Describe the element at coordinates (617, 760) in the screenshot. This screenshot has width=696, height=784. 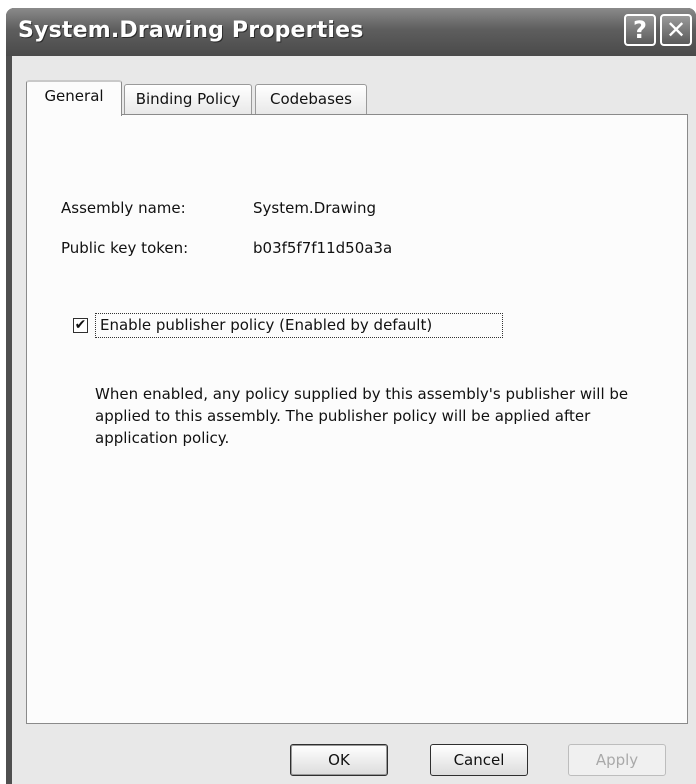
I see `apply-button: Apply` at that location.